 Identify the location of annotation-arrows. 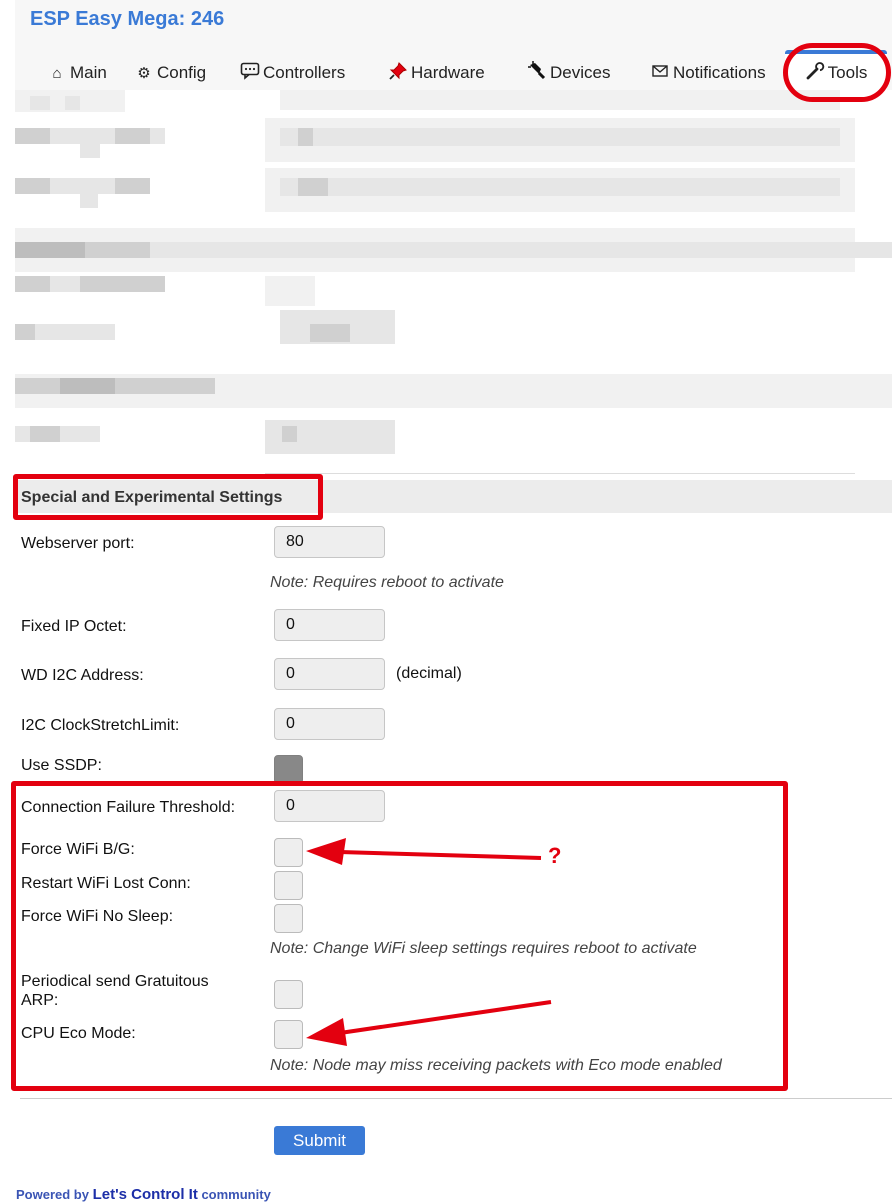
(429, 942).